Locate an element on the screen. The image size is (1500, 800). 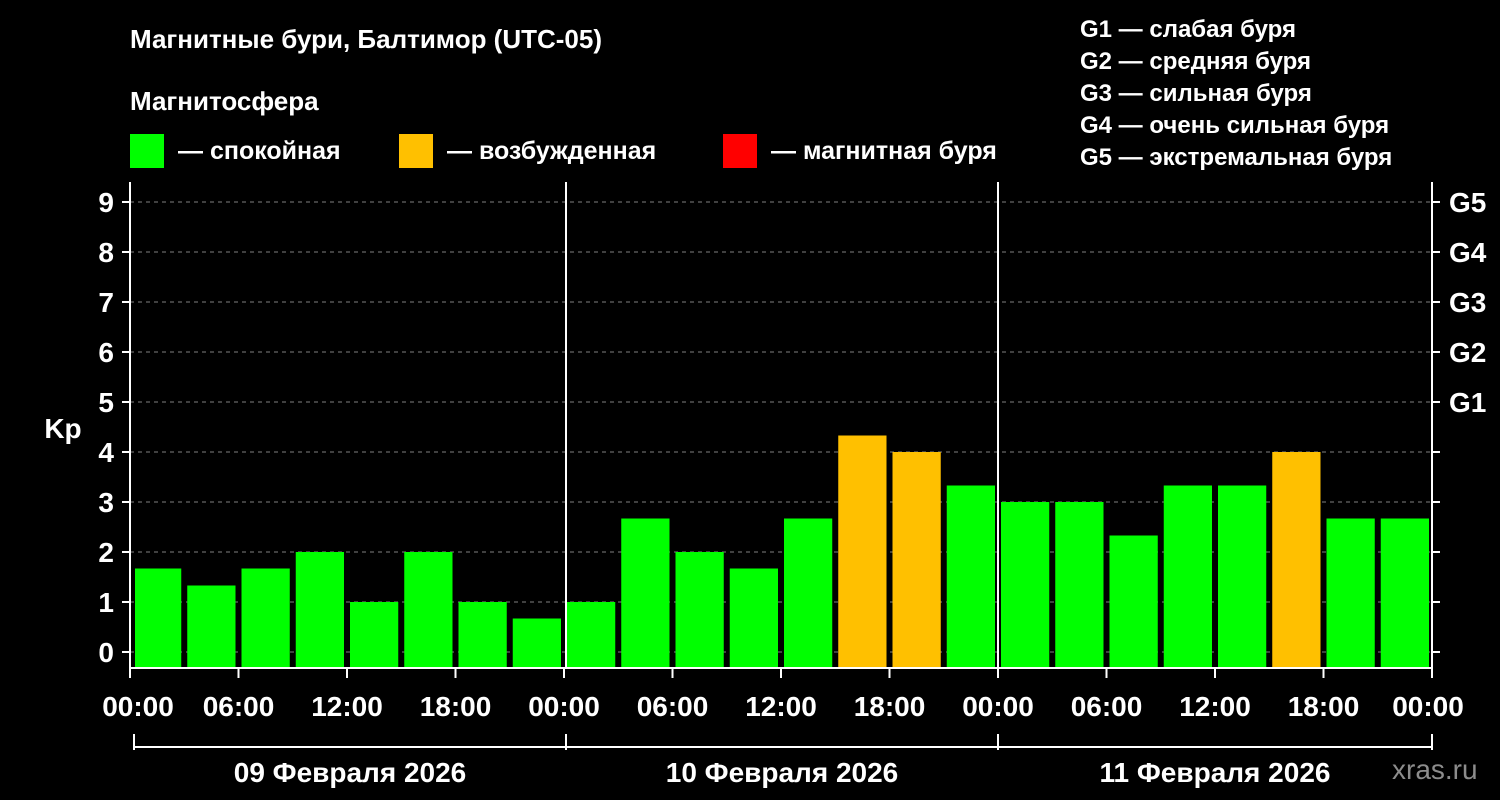
x-tick-label-3: 18:00 is located at coordinates (456, 706).